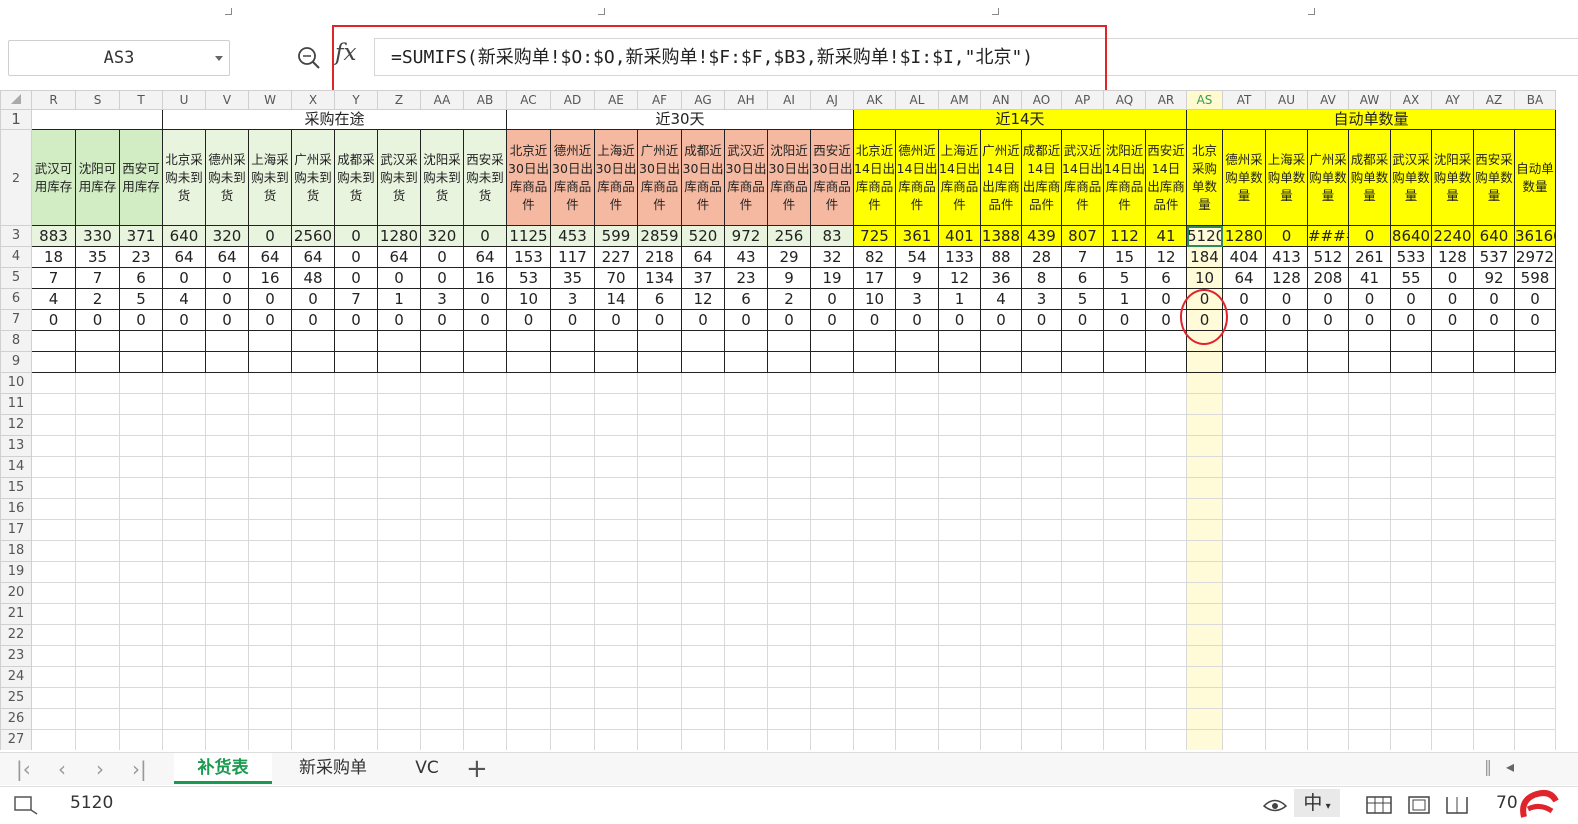 Image resolution: width=1578 pixels, height=824 pixels. Describe the element at coordinates (141, 257) in the screenshot. I see `table-cell: 23` at that location.